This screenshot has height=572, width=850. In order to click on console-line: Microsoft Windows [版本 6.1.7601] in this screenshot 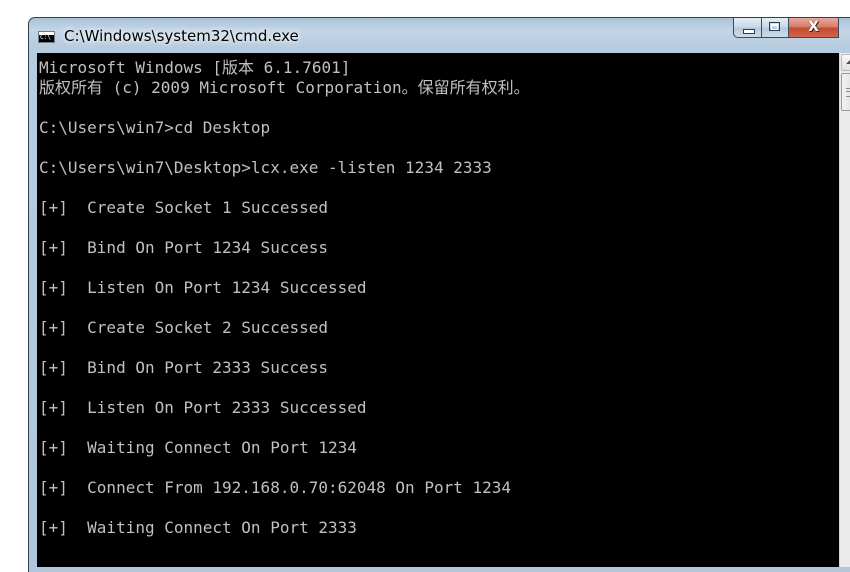, I will do `click(195, 67)`.